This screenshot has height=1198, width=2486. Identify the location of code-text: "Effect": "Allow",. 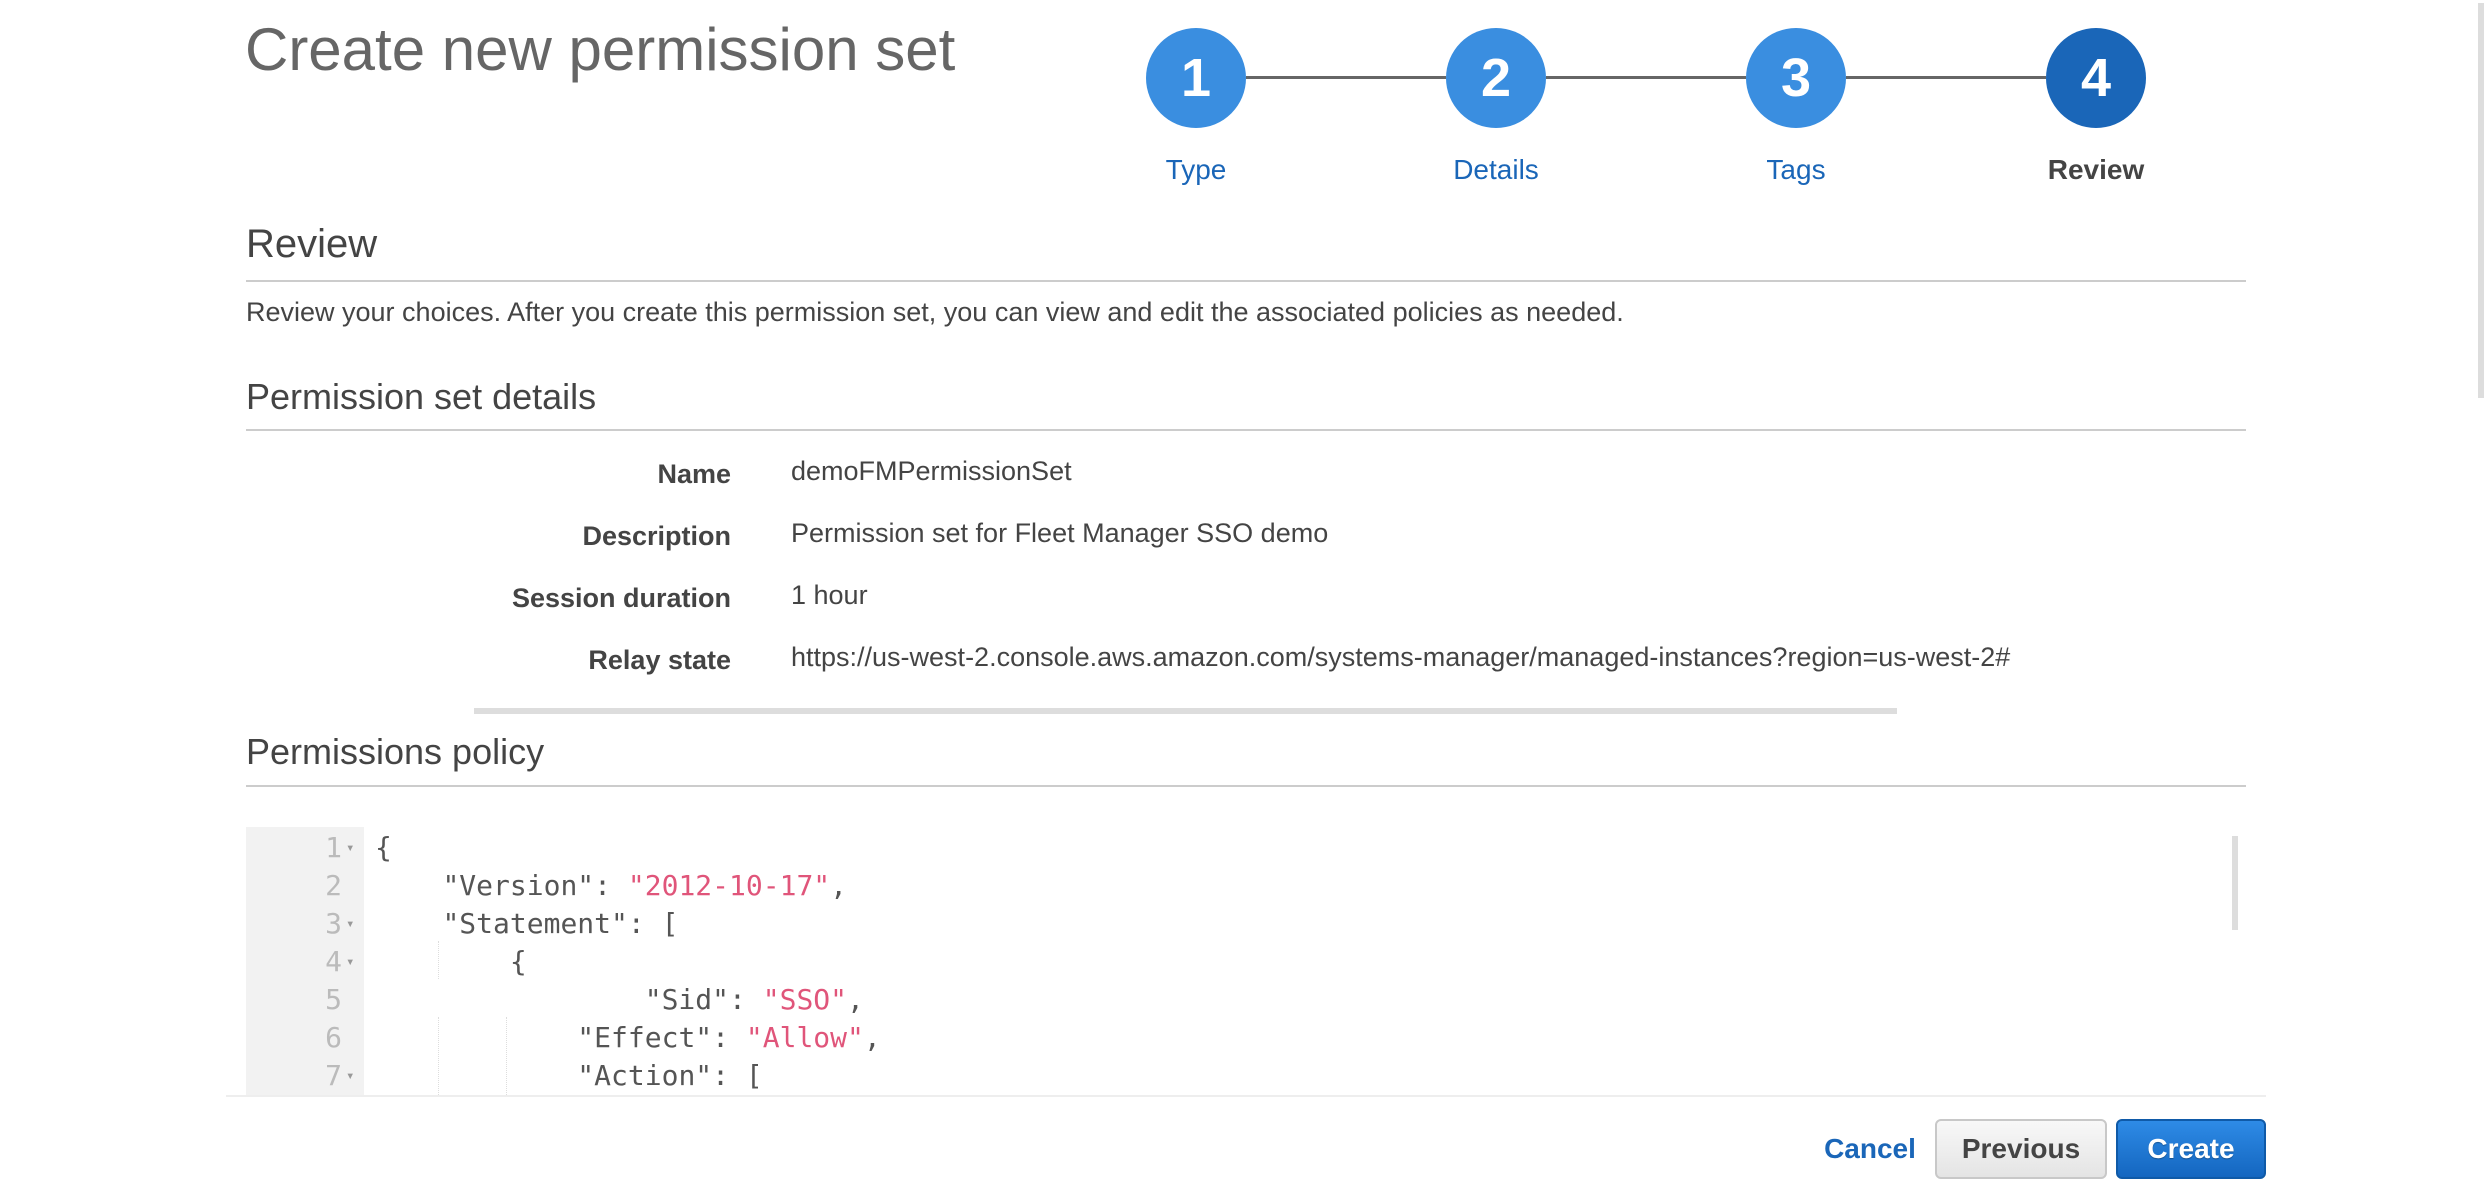
(628, 1038).